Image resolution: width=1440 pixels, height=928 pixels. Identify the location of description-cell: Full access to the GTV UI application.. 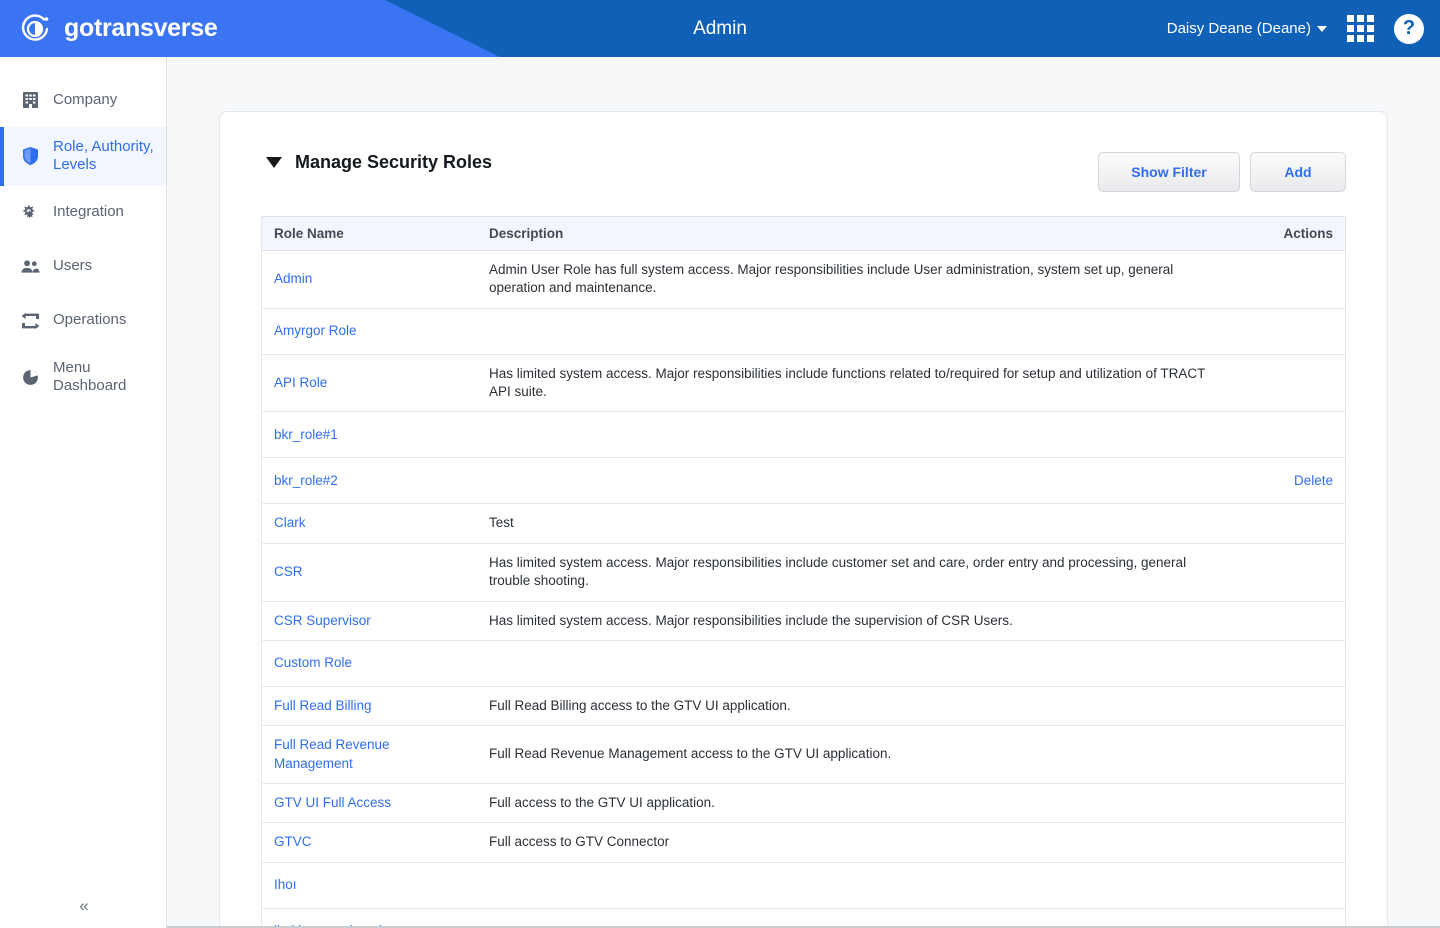
(851, 803).